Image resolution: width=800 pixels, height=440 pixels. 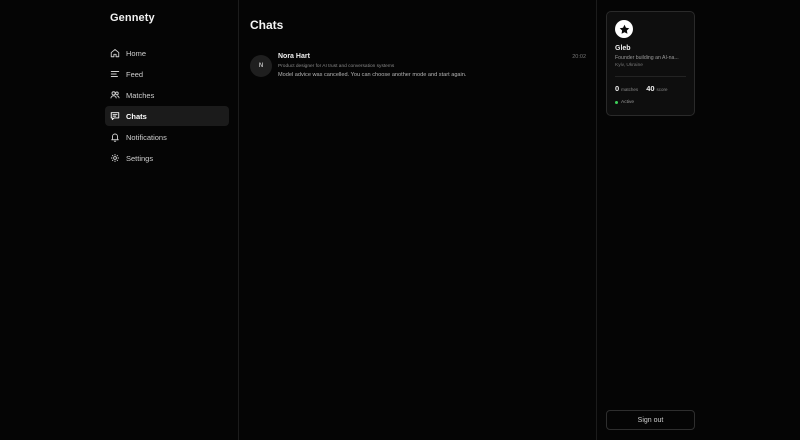 I want to click on status-badge: Active, so click(x=624, y=102).